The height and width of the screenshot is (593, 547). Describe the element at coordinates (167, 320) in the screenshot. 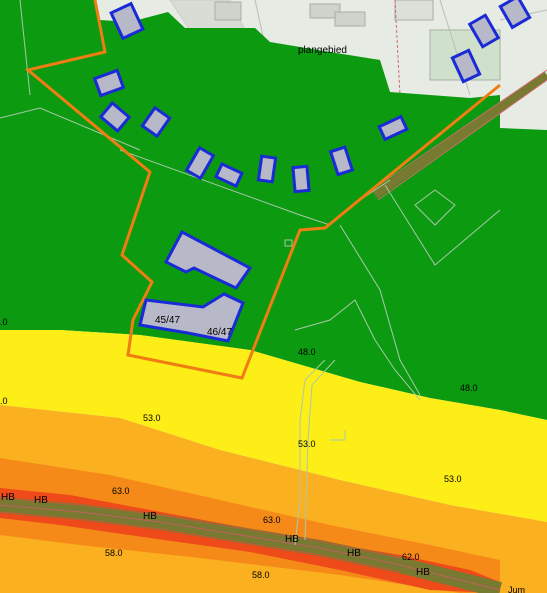

I see `building-label: 45/47` at that location.